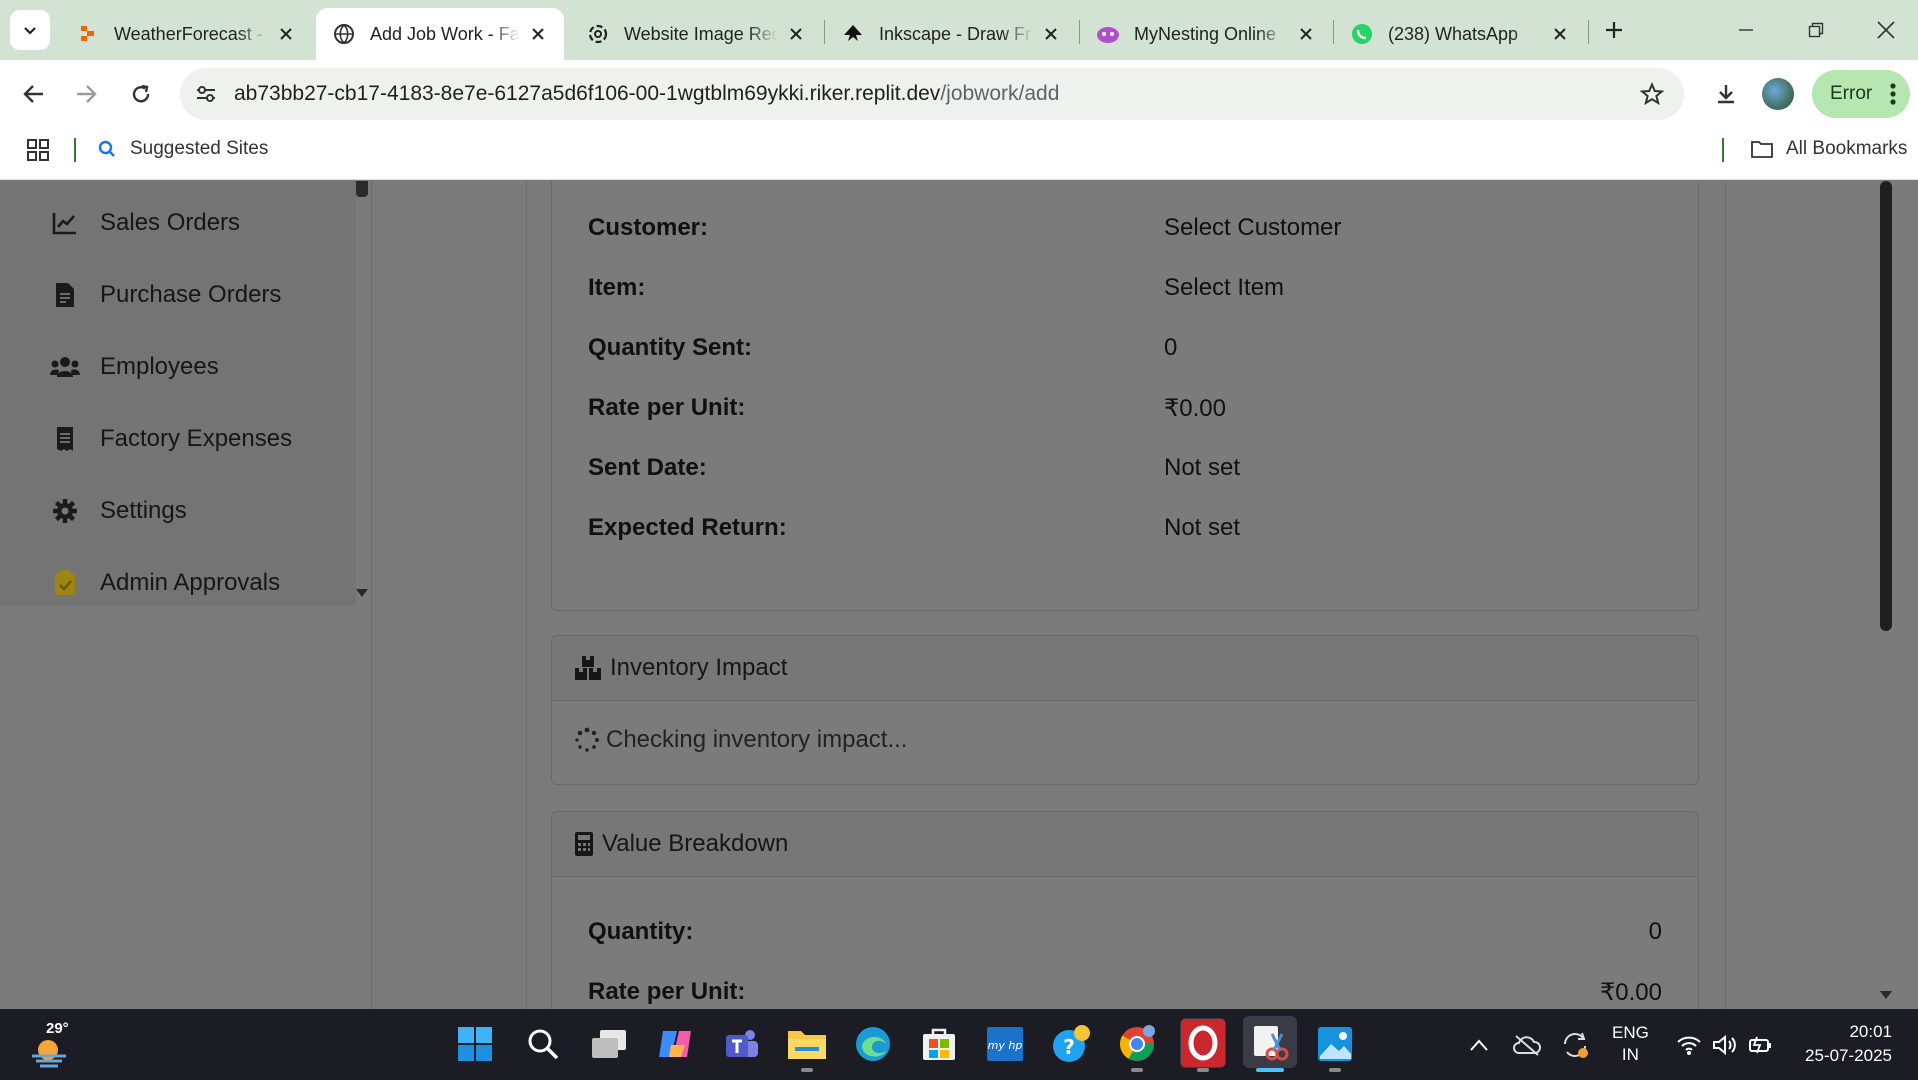 This screenshot has width=1918, height=1080. I want to click on photos-app, so click(1335, 1044).